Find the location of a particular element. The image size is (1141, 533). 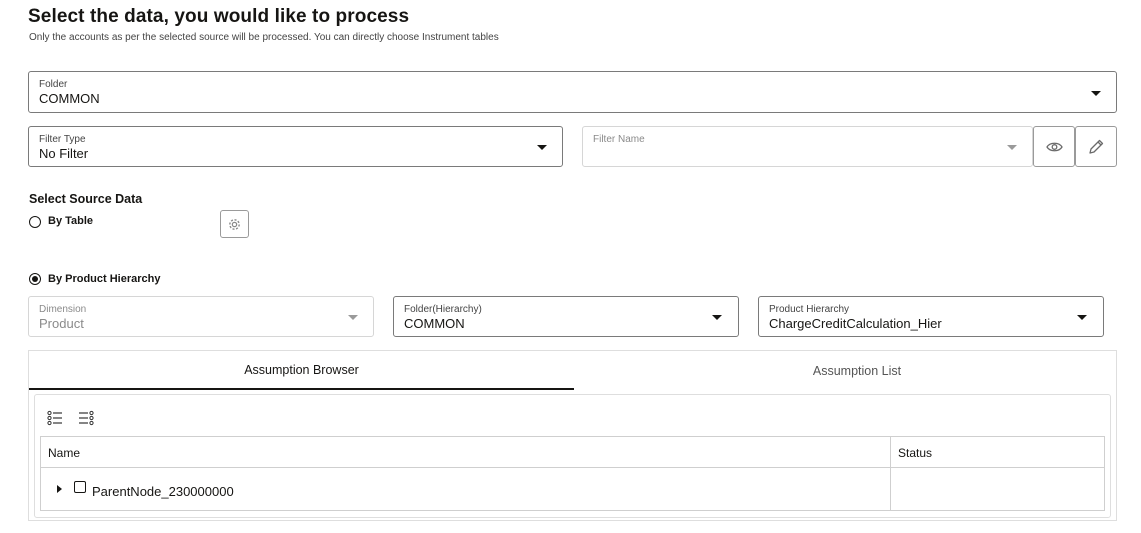

expand-all-icon is located at coordinates (54, 418).